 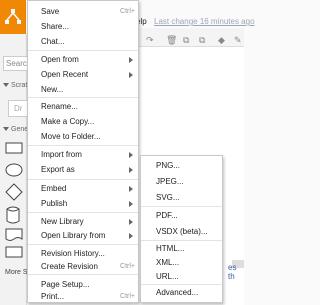 I want to click on menu-item-save: Save Ctrl+, so click(x=88, y=11).